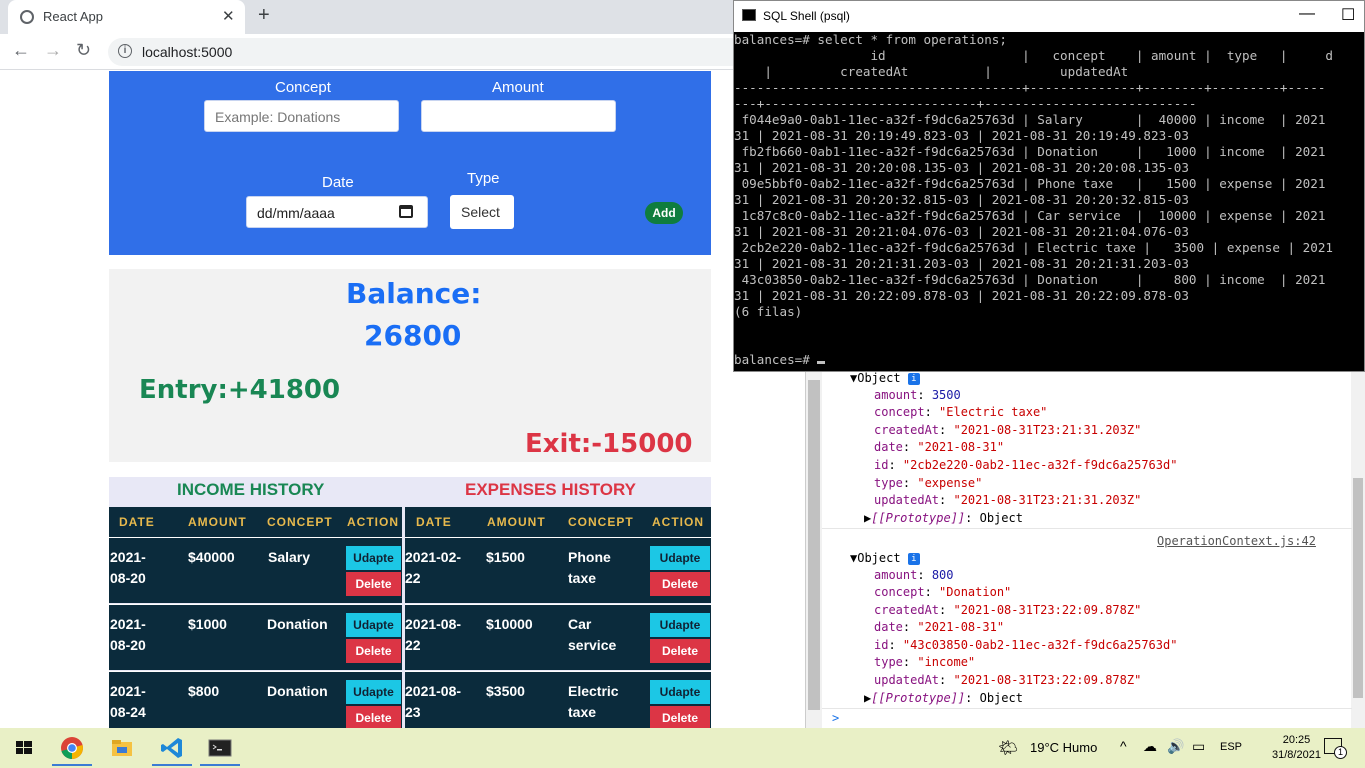  I want to click on concept-input: Example: Donations, so click(301, 116).